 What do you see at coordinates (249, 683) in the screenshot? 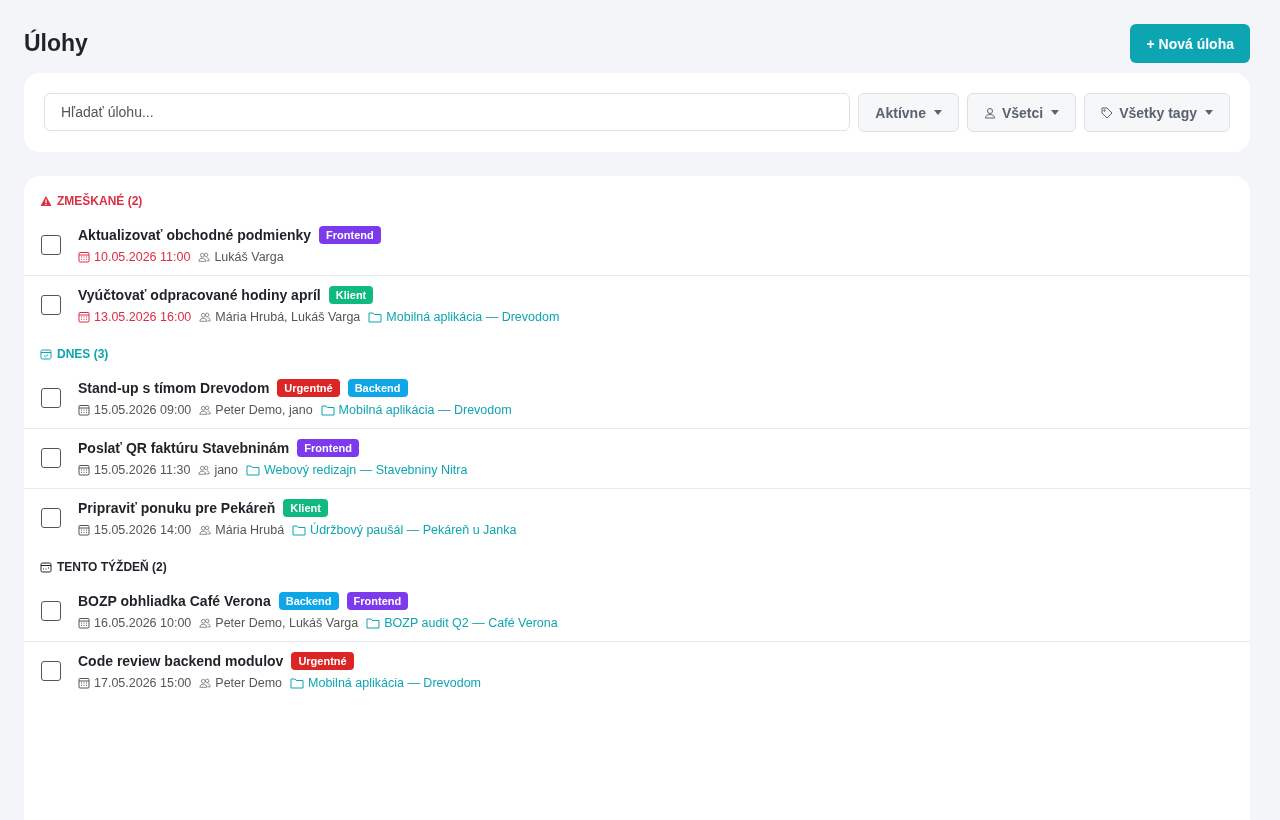
I see `assignees: Peter Demo` at bounding box center [249, 683].